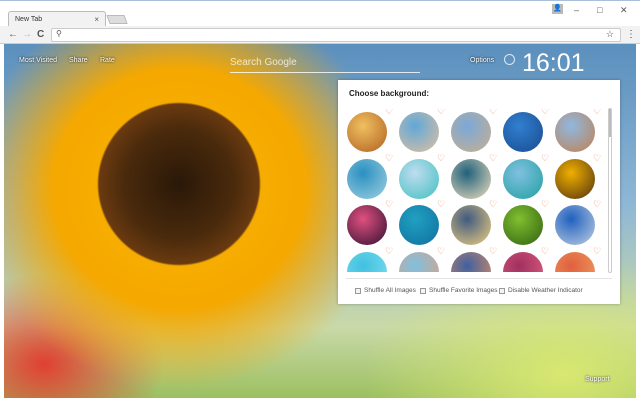  I want to click on options-link: Options, so click(482, 60).